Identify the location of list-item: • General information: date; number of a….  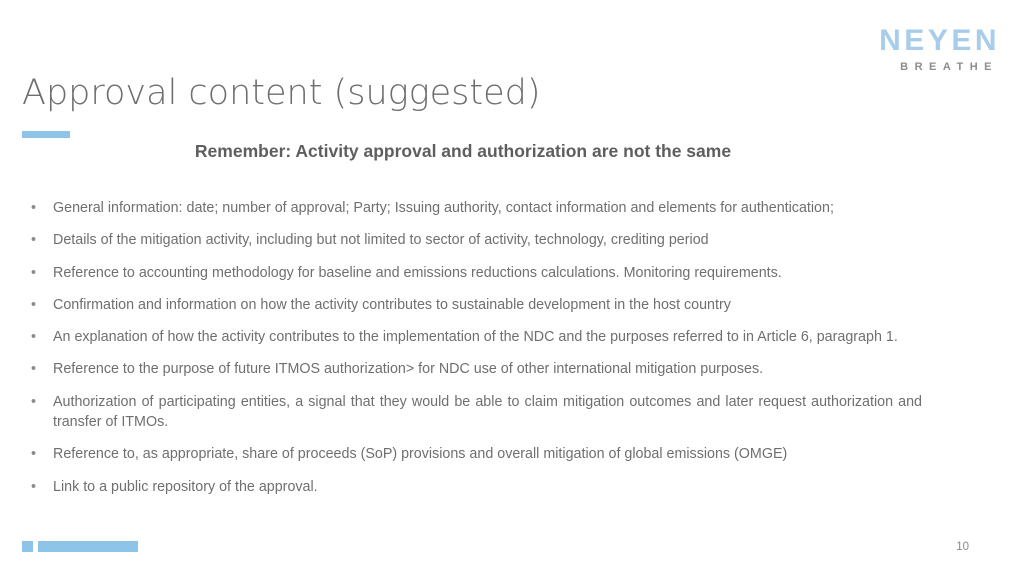
(472, 208).